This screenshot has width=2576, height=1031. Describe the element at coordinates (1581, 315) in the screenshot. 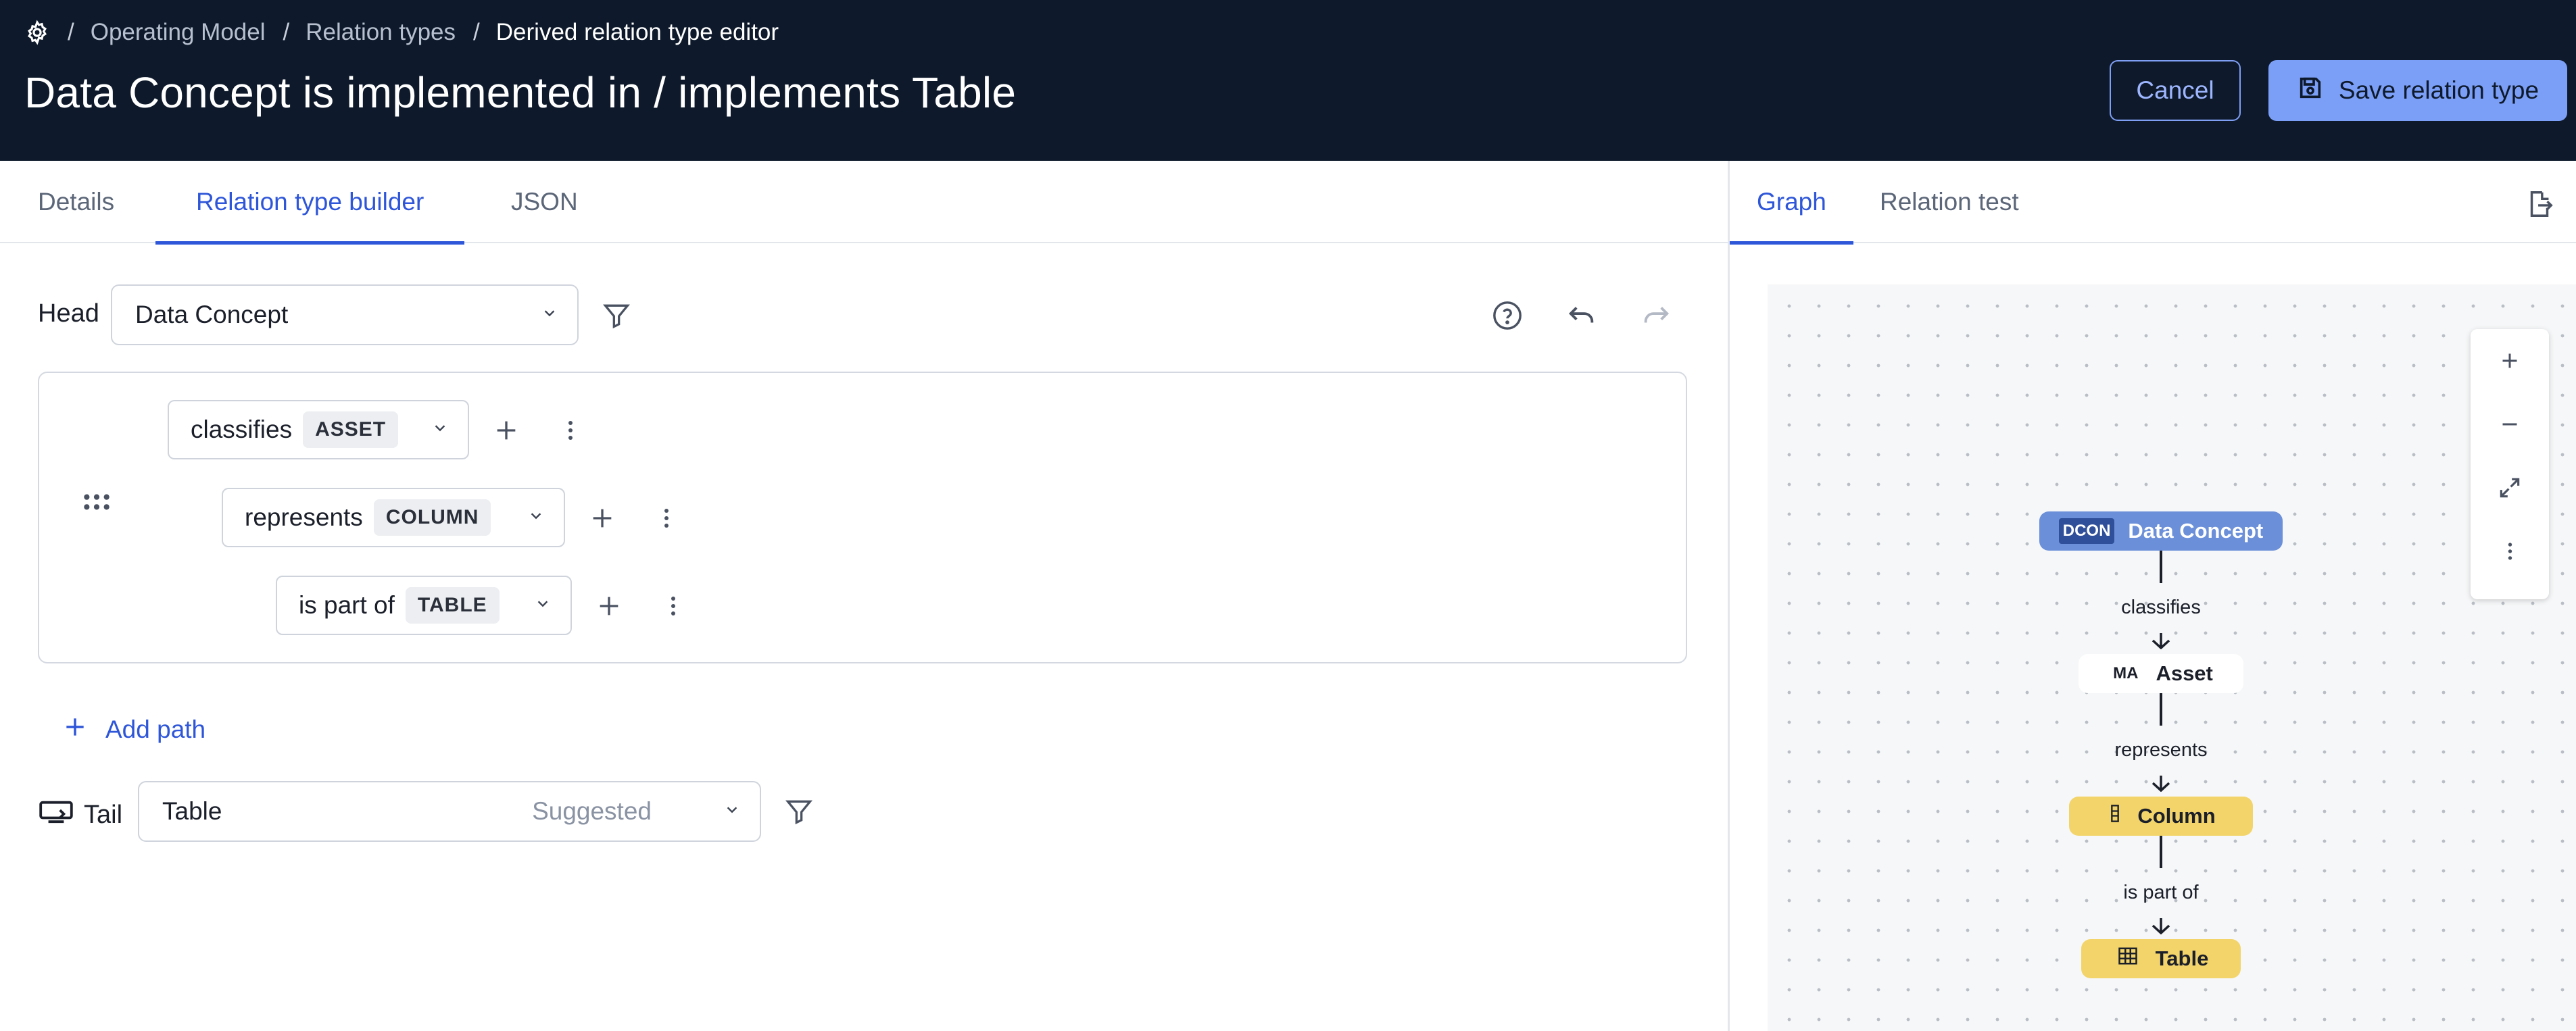

I see `undo-icon` at that location.